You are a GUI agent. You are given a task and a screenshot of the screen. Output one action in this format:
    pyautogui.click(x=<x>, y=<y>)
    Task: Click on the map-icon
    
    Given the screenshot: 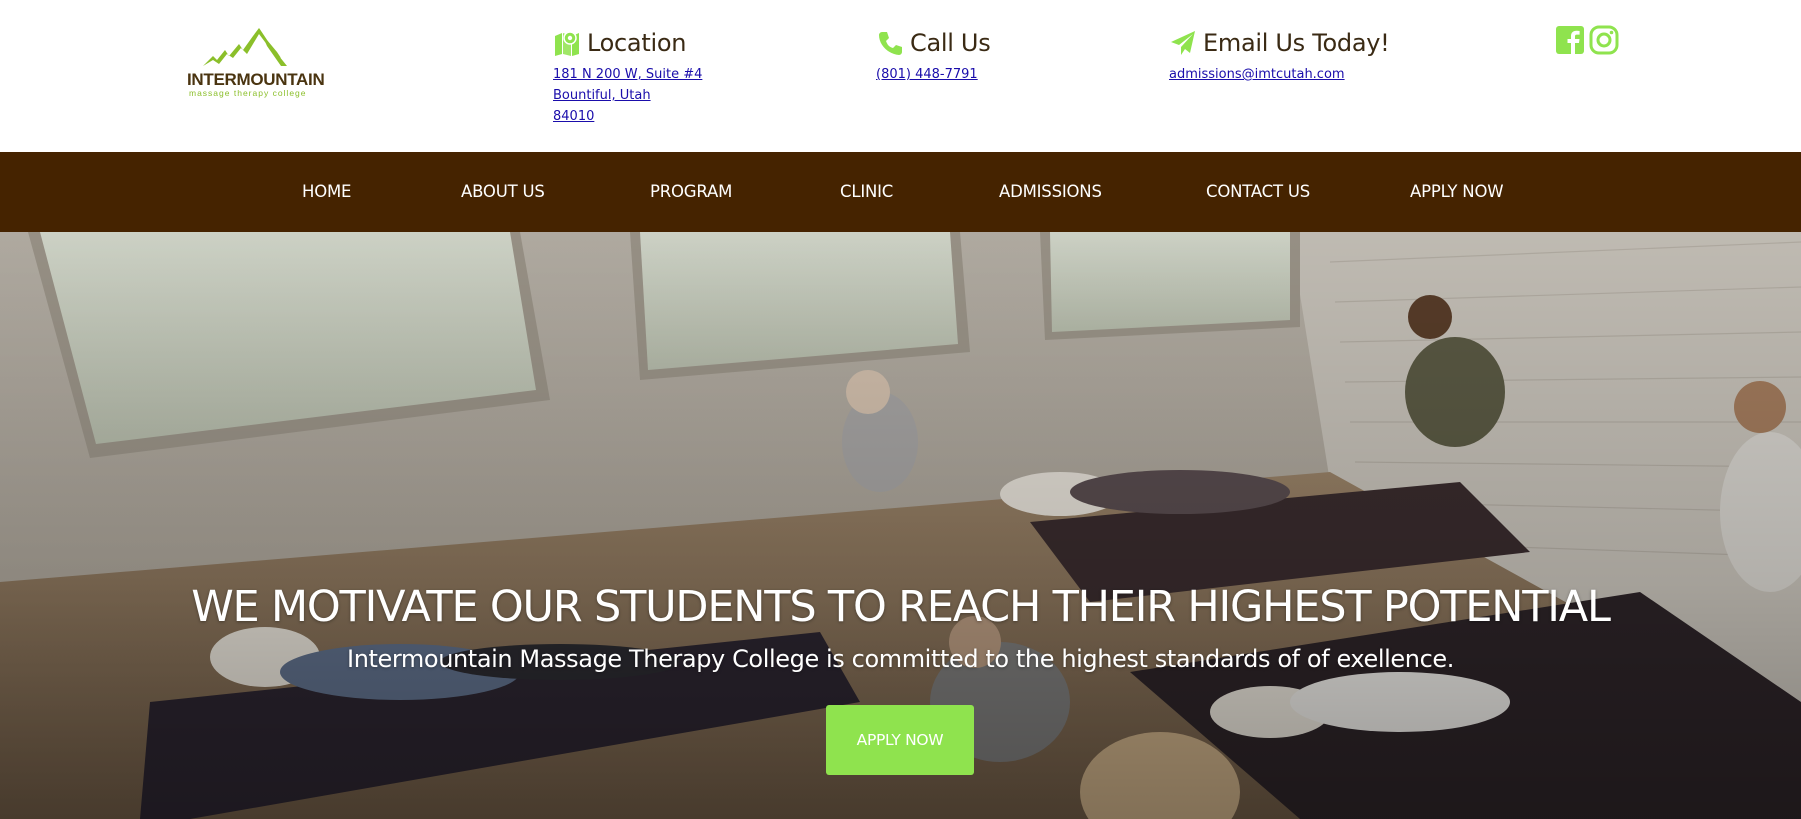 What is the action you would take?
    pyautogui.click(x=567, y=43)
    